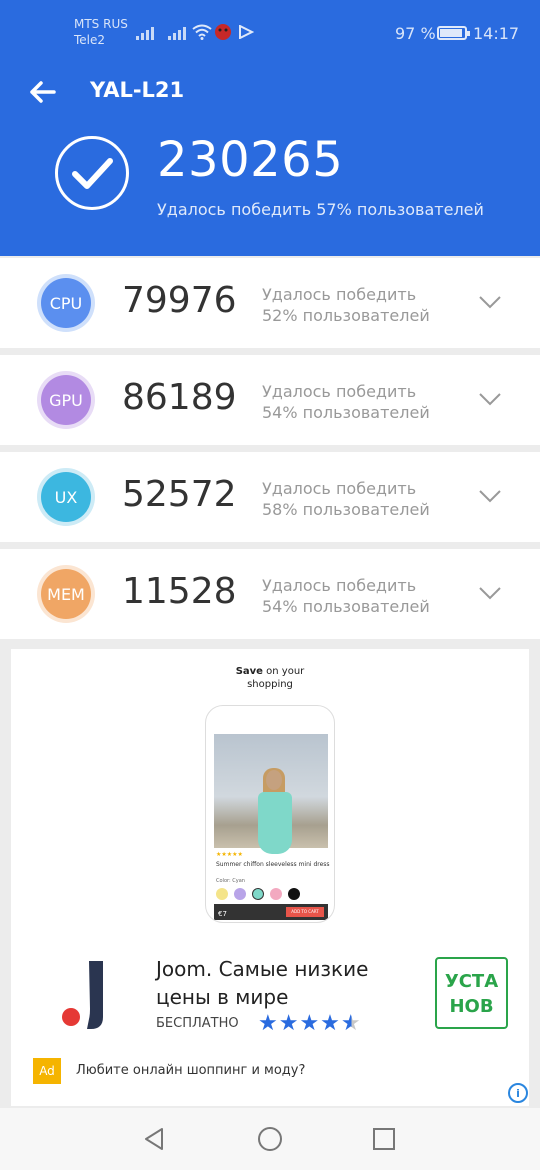 The image size is (540, 1170). I want to click on ux-description-line1: Удалось победить, so click(339, 488).